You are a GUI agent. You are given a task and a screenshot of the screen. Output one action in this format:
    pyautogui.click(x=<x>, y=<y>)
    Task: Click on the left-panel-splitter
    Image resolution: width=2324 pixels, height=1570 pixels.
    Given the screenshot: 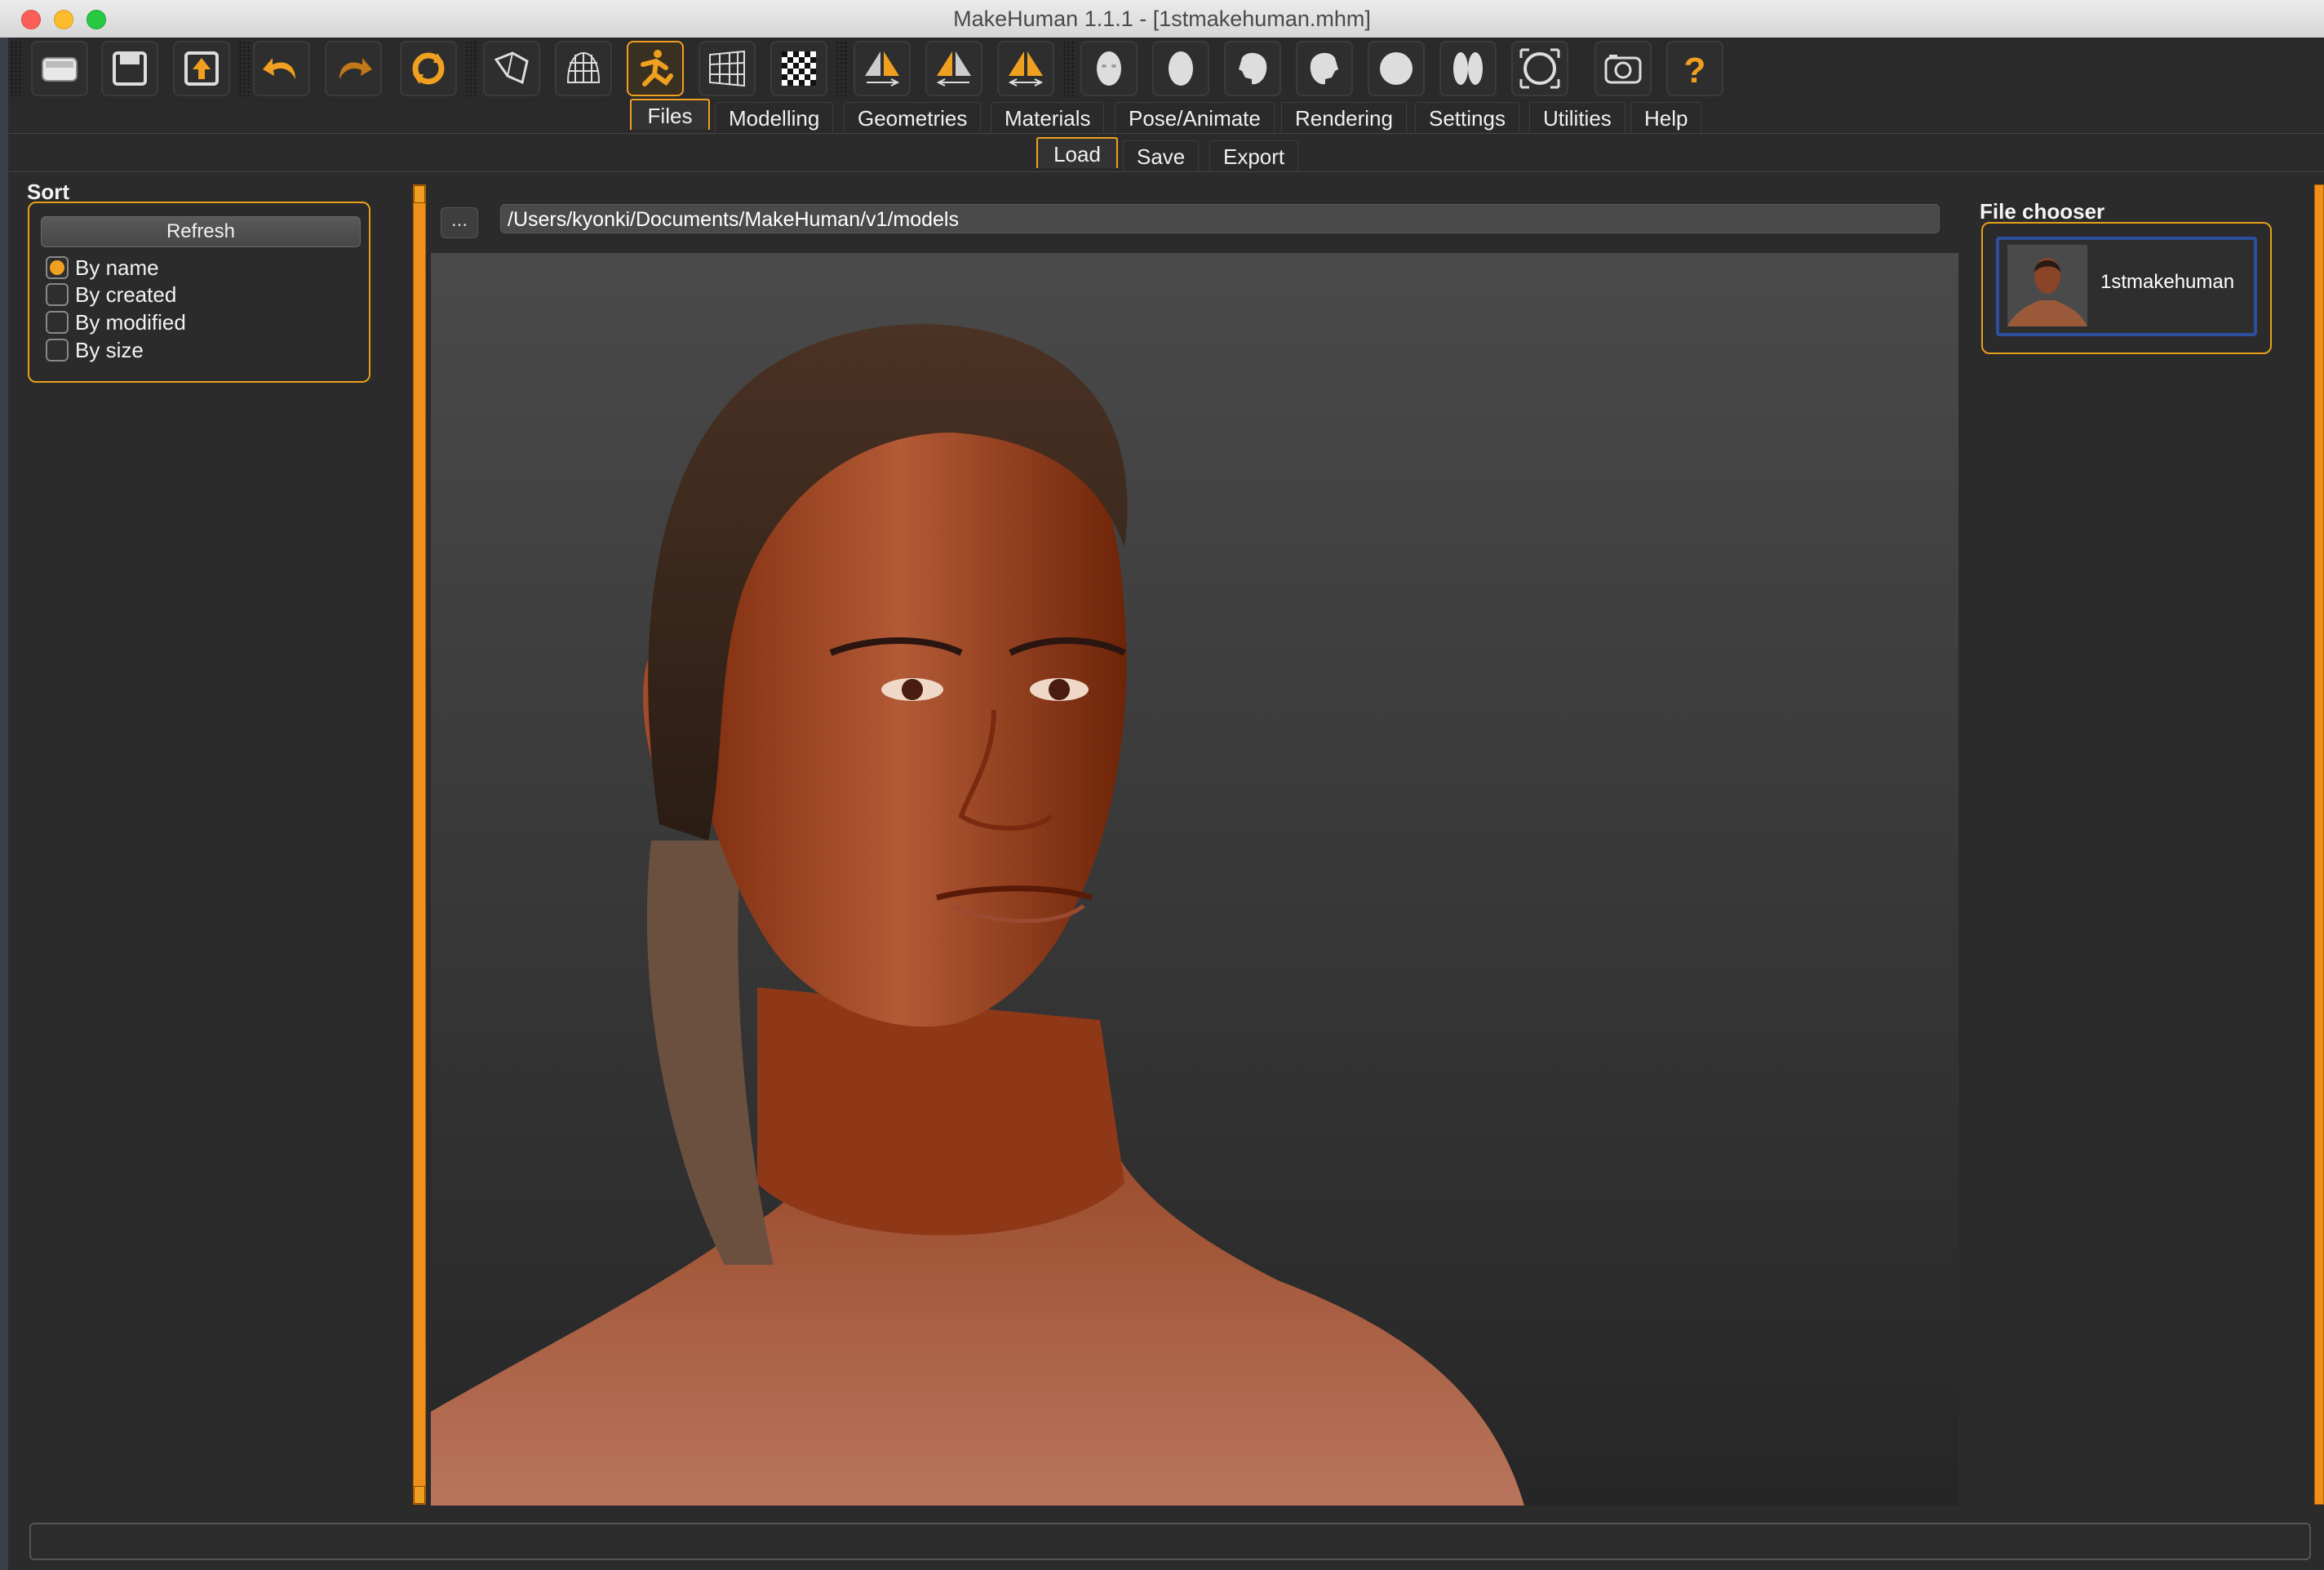 What is the action you would take?
    pyautogui.click(x=420, y=844)
    